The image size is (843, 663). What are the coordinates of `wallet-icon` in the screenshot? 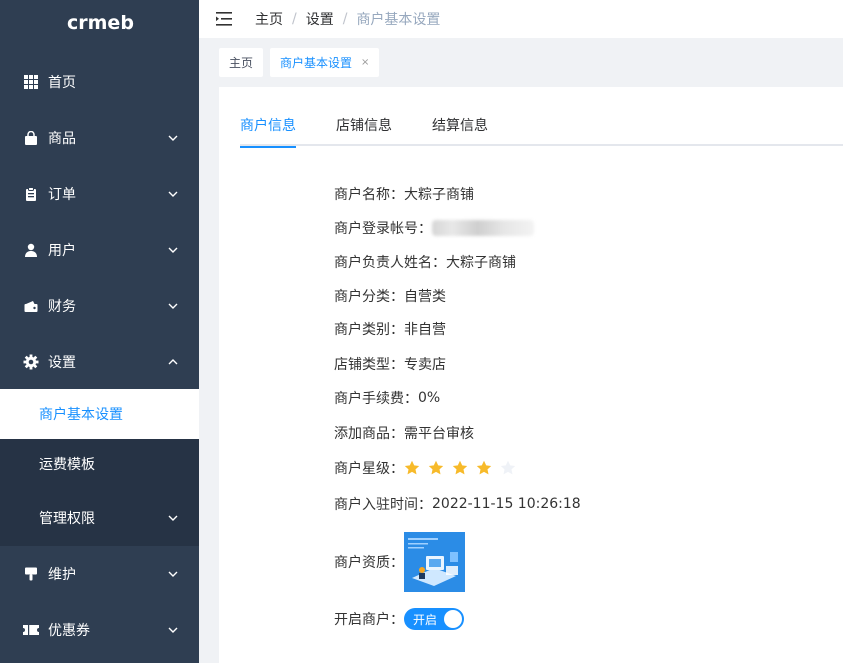 It's located at (31, 306).